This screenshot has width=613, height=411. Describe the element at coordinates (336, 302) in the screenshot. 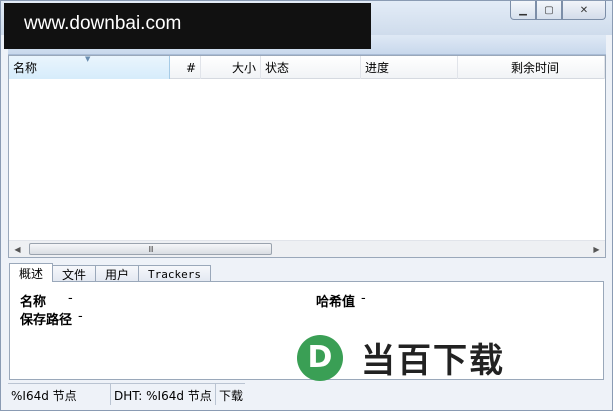

I see `hash-label: 哈希值` at that location.